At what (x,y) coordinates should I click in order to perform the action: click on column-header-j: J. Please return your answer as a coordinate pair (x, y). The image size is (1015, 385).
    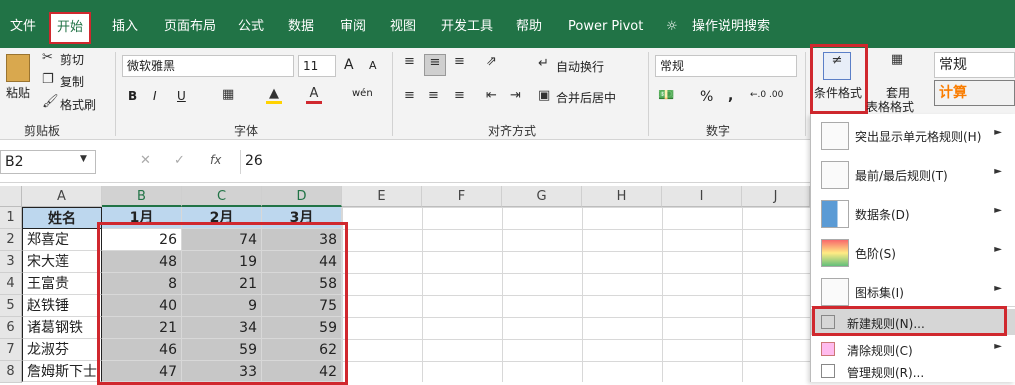
    Looking at the image, I should click on (776, 196).